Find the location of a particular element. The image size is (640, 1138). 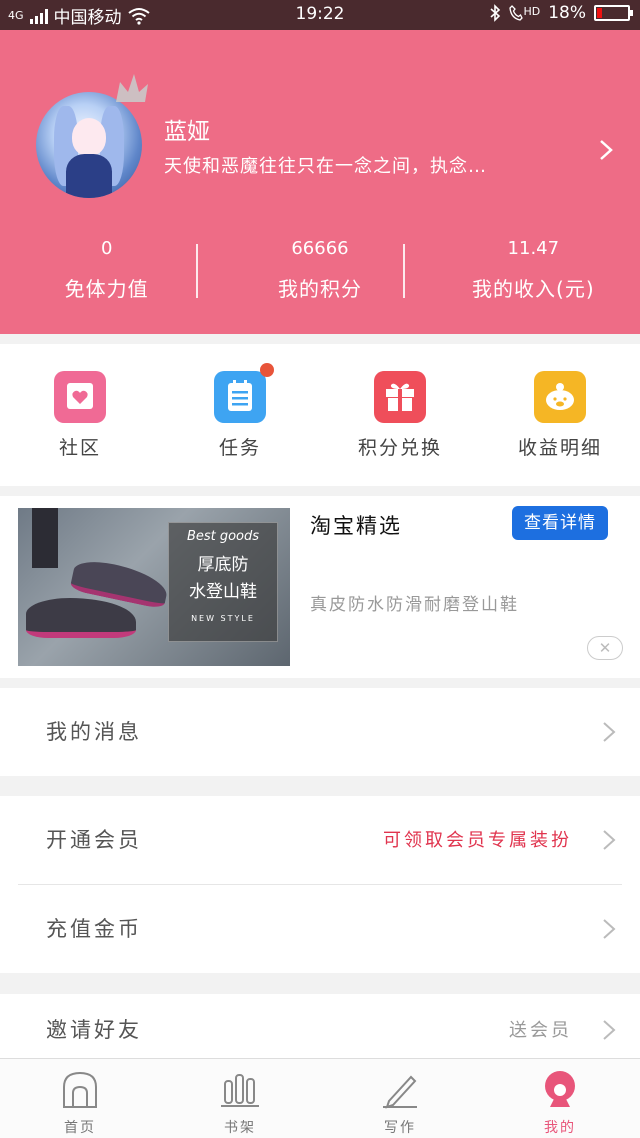

stat-points-value: 66666 is located at coordinates (320, 248).